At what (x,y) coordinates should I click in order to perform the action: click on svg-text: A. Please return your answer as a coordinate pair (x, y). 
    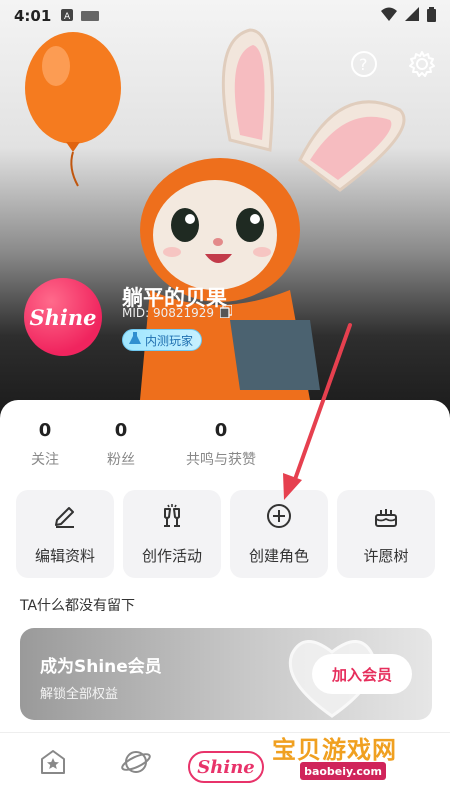
    Looking at the image, I should click on (67, 16).